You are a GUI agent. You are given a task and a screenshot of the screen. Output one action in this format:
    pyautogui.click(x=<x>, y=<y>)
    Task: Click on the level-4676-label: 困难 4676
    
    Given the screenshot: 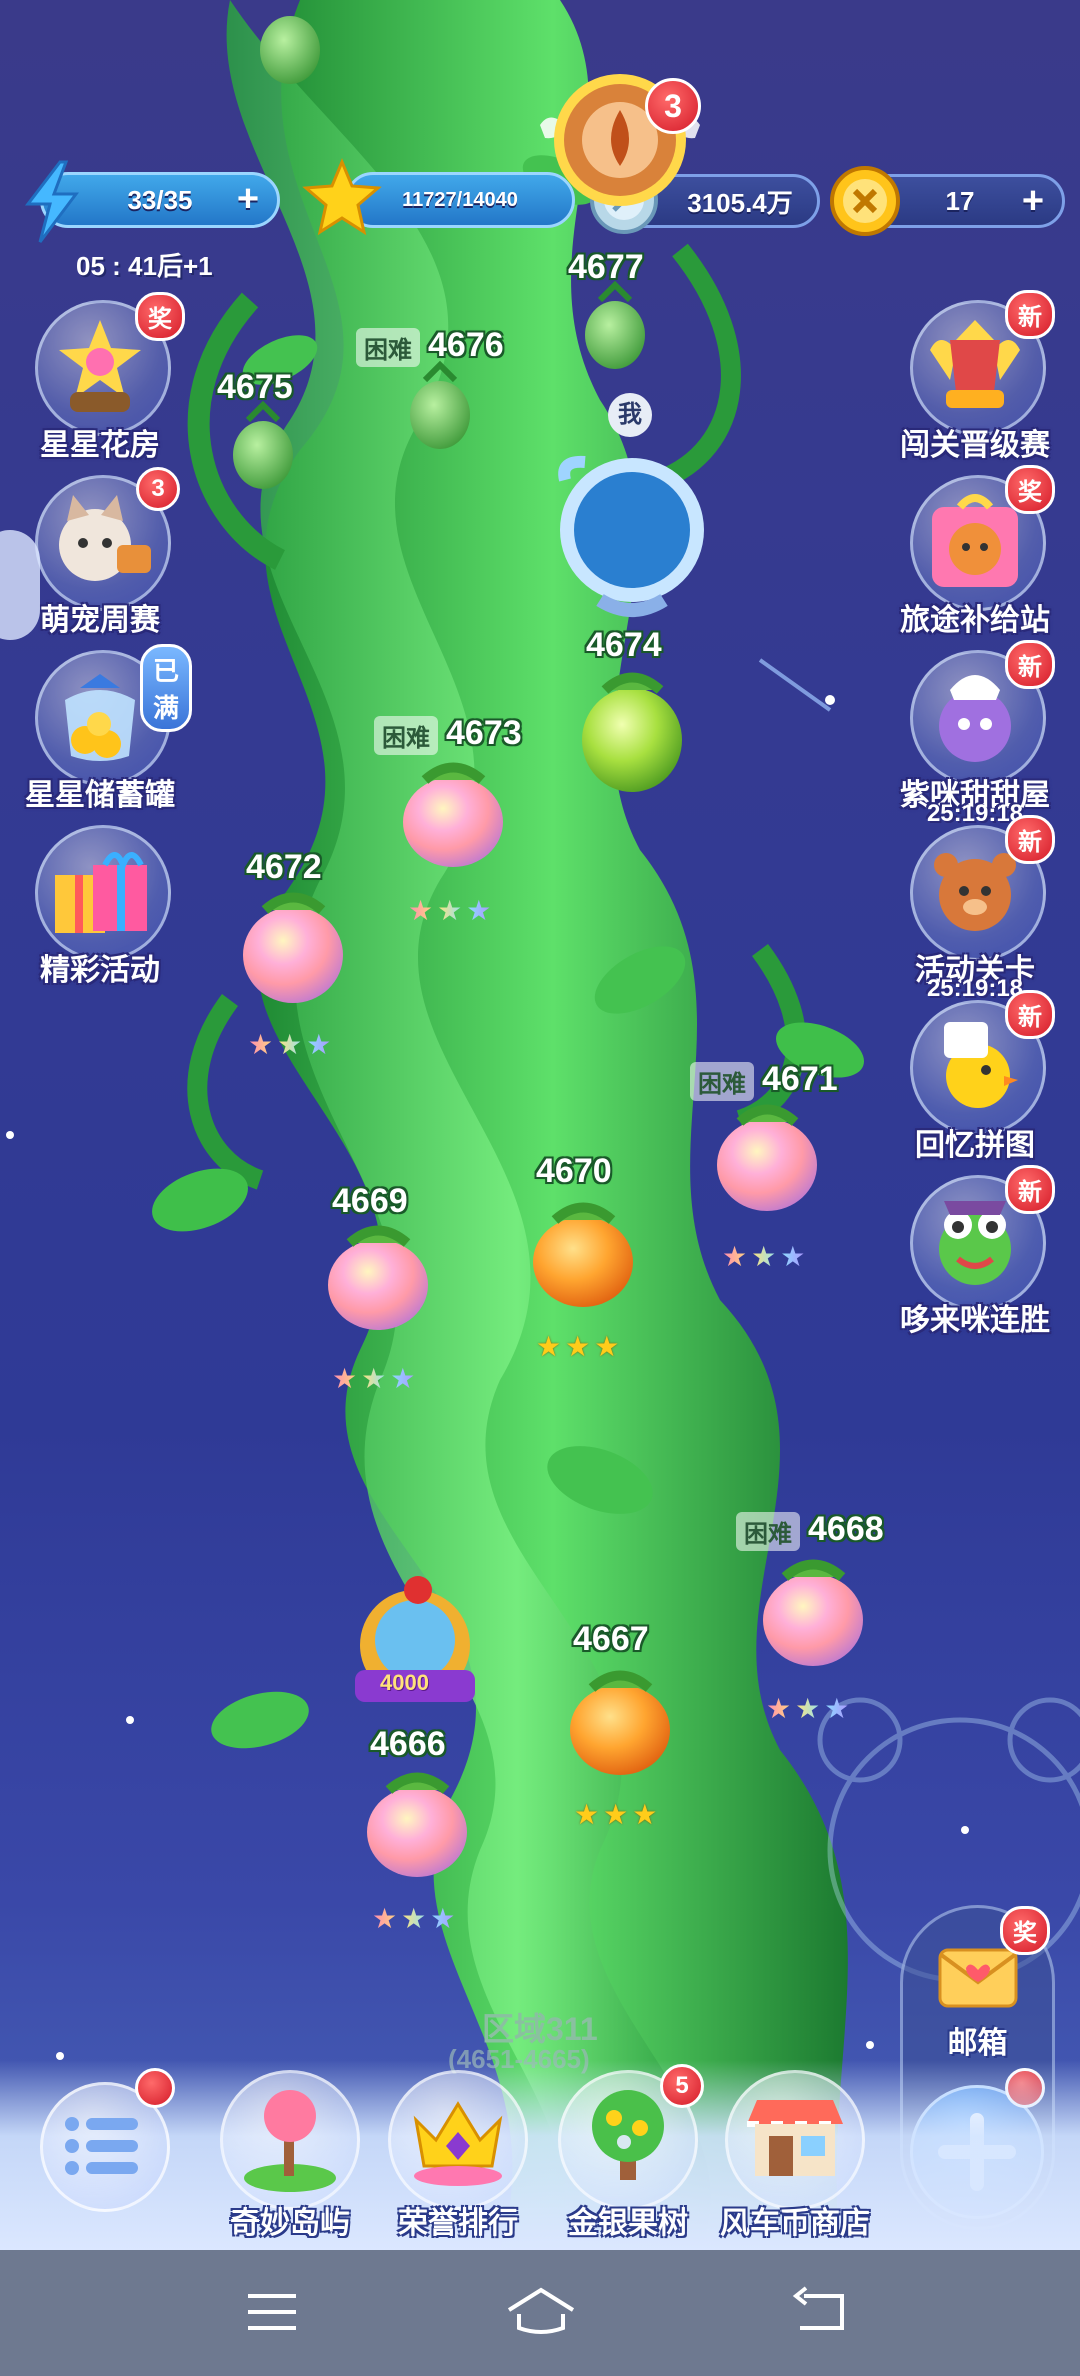 What is the action you would take?
    pyautogui.click(x=430, y=346)
    